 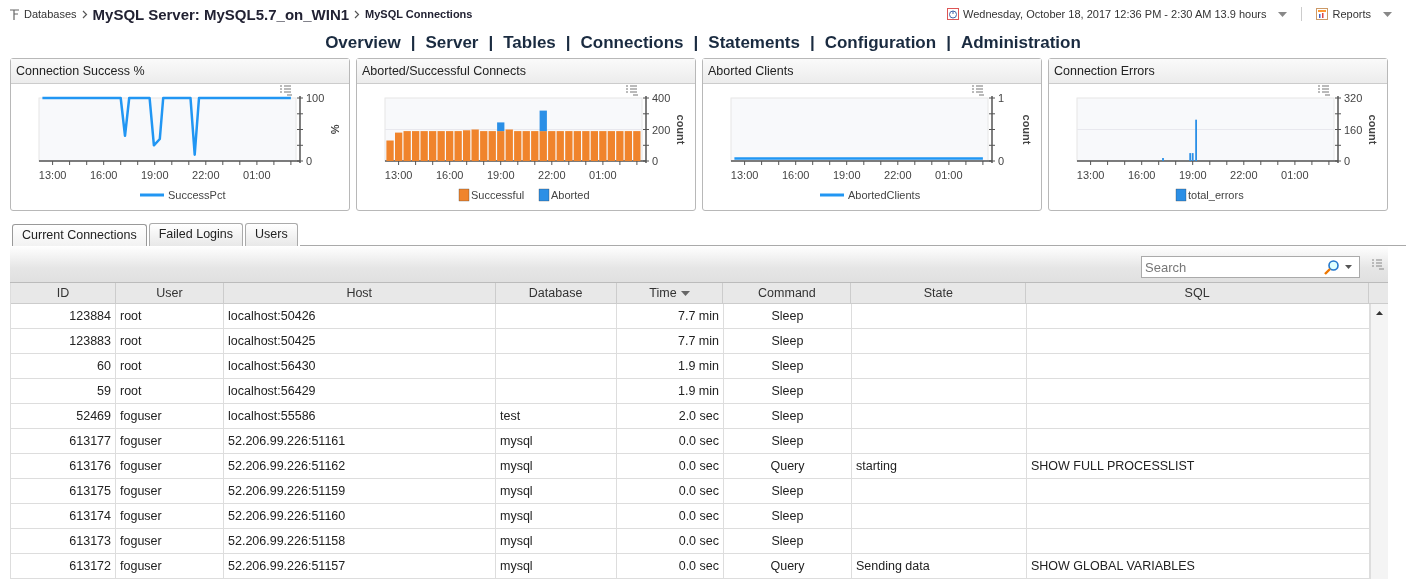 What do you see at coordinates (884, 195) in the screenshot?
I see `legend-label: AbortedClients` at bounding box center [884, 195].